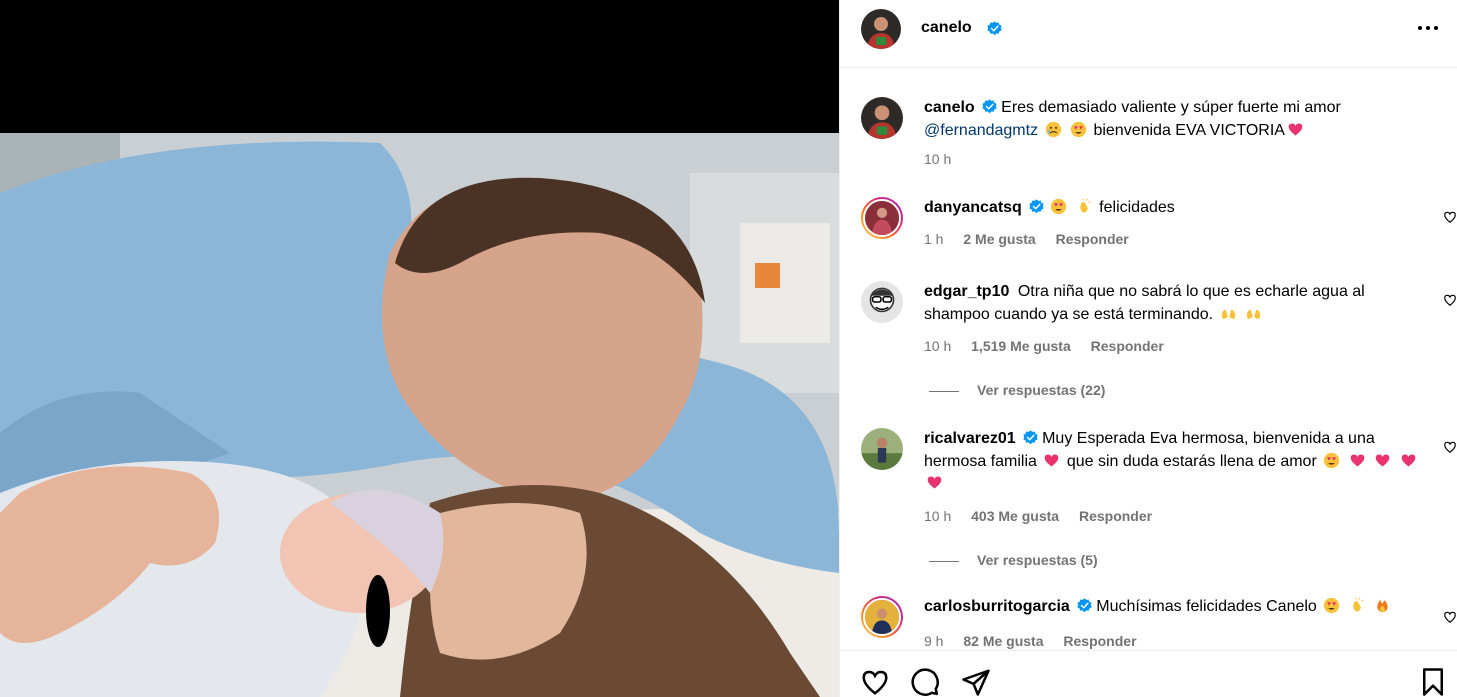 This screenshot has height=697, width=1457. What do you see at coordinates (933, 239) in the screenshot?
I see `comment-time: 1 h` at bounding box center [933, 239].